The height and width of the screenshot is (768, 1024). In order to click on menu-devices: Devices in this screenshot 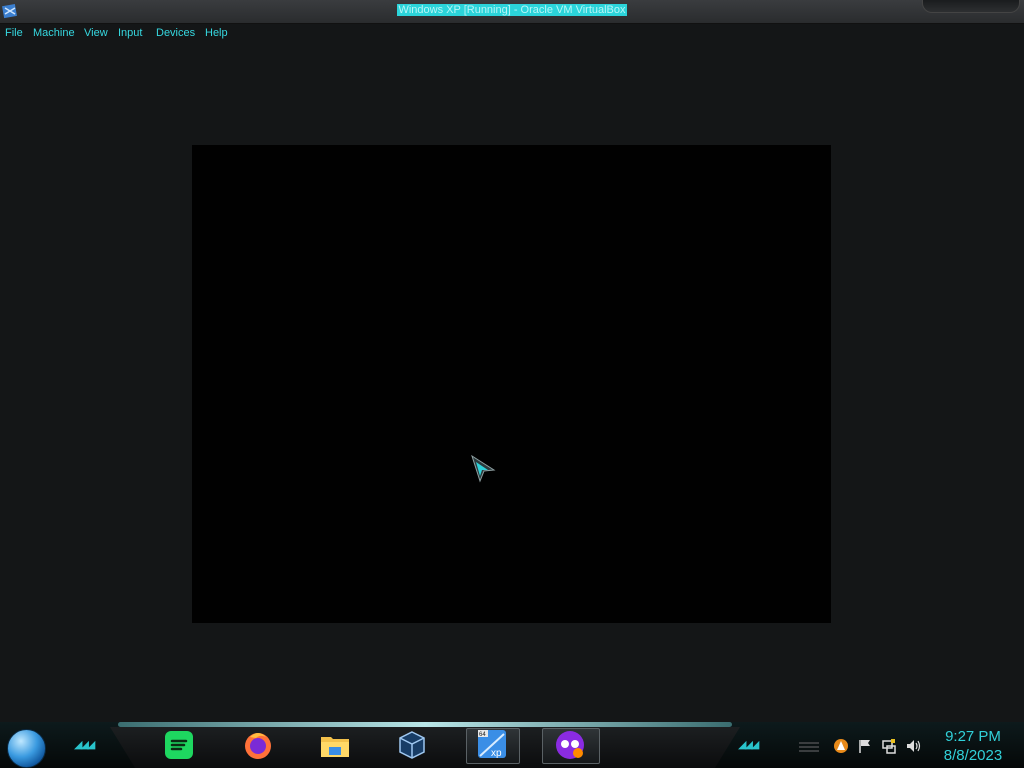, I will do `click(175, 33)`.